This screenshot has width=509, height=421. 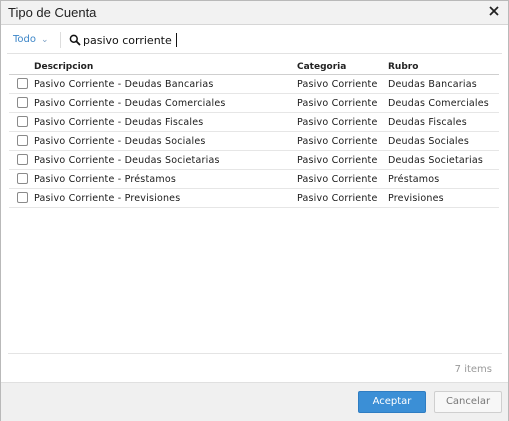 What do you see at coordinates (468, 402) in the screenshot?
I see `cancel-button: Cancelar` at bounding box center [468, 402].